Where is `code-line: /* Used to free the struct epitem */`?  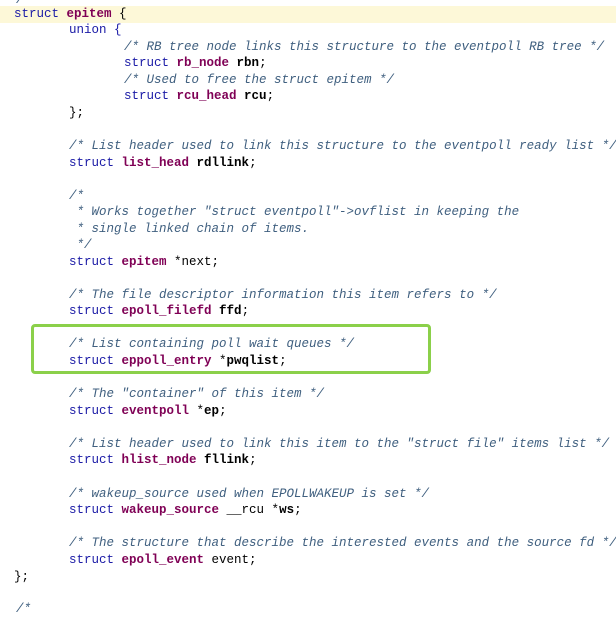 code-line: /* Used to free the struct epitem */ is located at coordinates (308, 80).